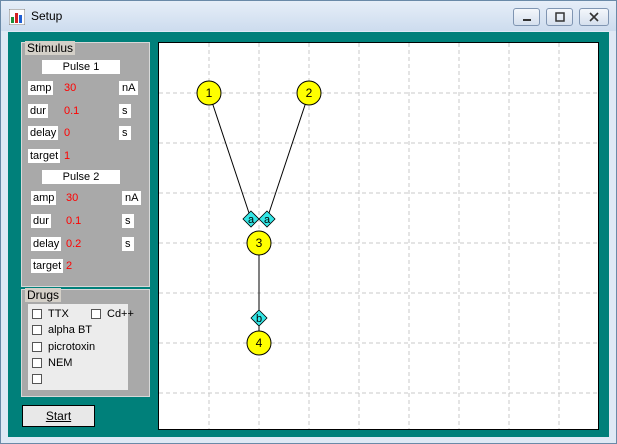 The width and height of the screenshot is (617, 444). Describe the element at coordinates (120, 314) in the screenshot. I see `drug-cd-label: Cd++` at that location.